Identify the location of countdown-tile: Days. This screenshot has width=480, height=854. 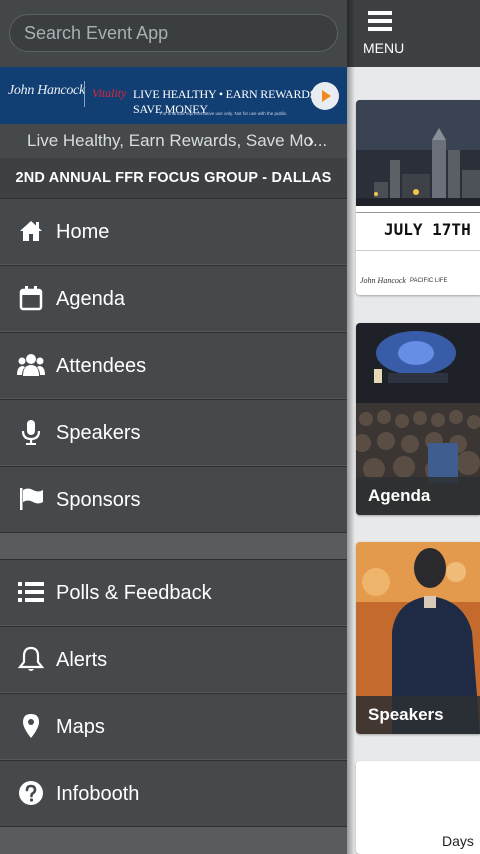
(418, 807).